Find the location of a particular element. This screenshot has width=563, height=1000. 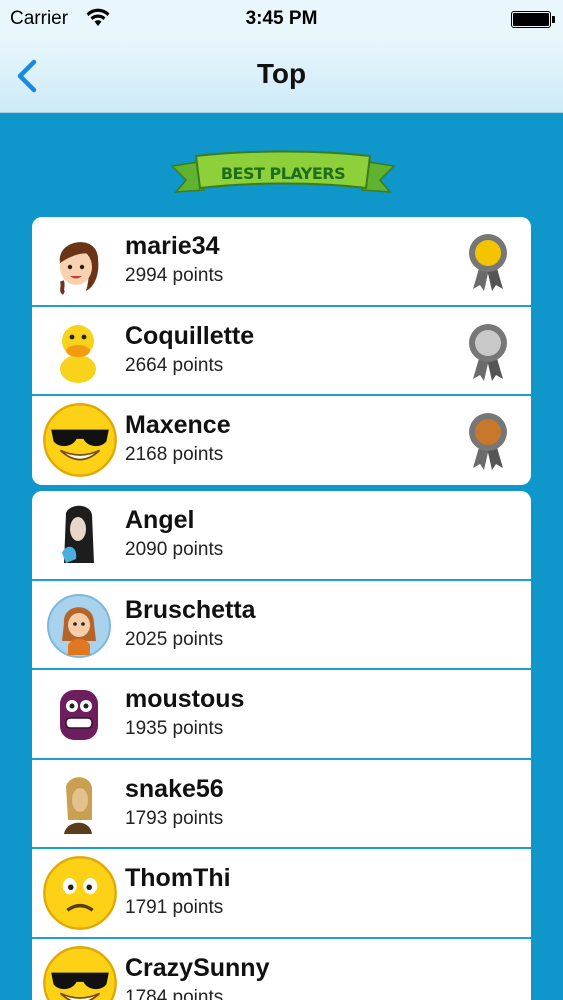

girl-avatar-icon is located at coordinates (79, 268).